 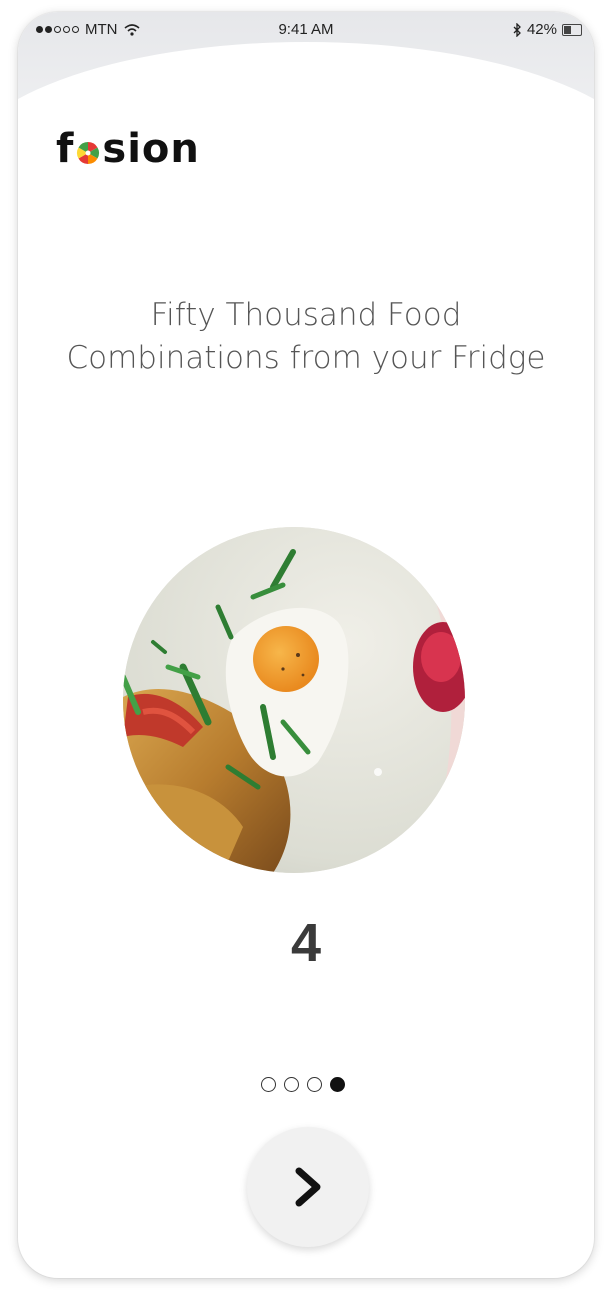 I want to click on status-bar: MTN 9:41 AM 42%, so click(x=306, y=29).